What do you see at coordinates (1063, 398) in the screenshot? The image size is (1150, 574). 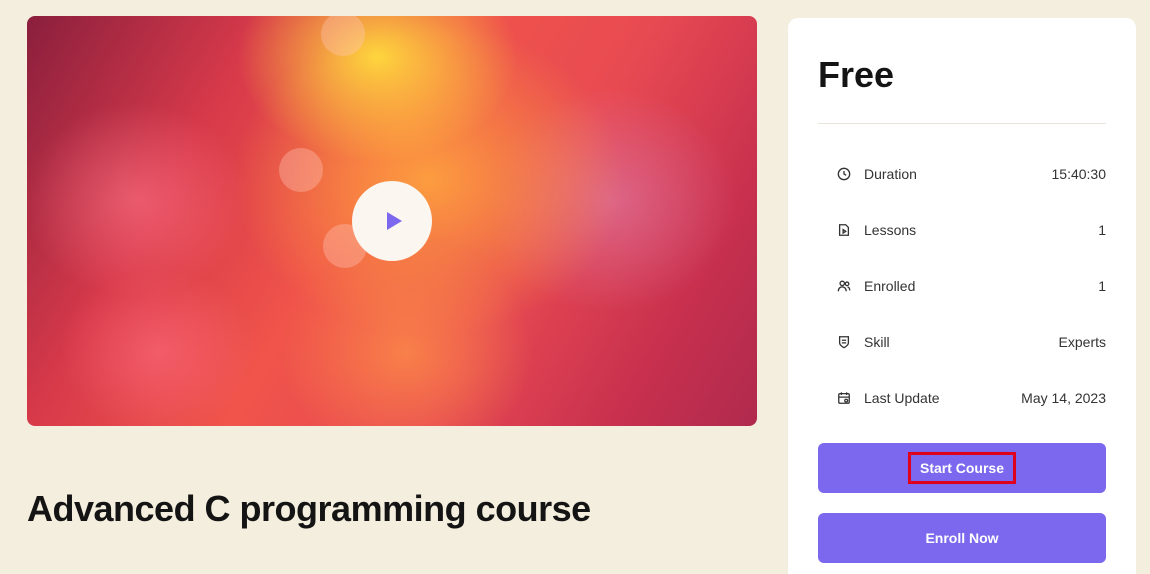 I see `info-value: May 14, 2023` at bounding box center [1063, 398].